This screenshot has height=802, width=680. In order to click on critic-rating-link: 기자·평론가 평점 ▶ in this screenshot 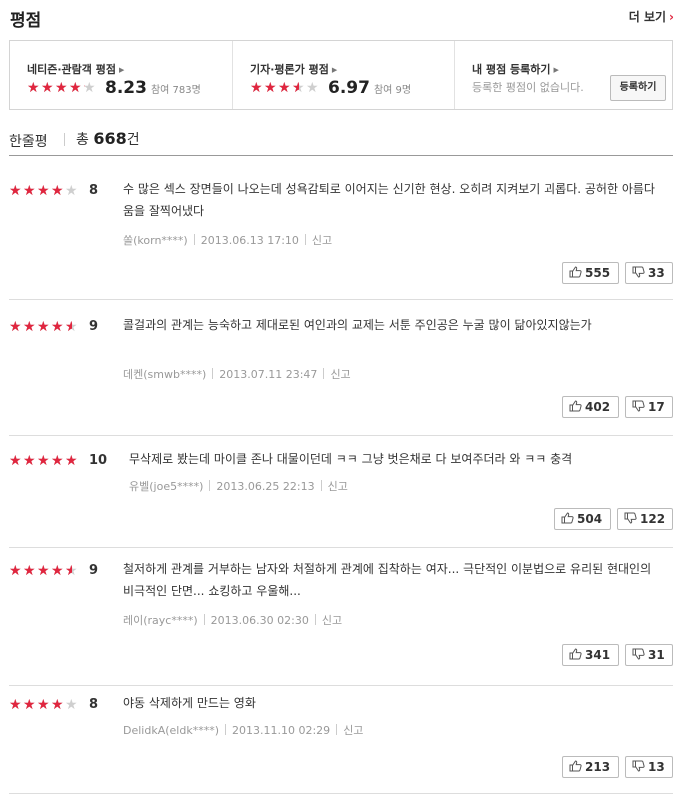, I will do `click(293, 69)`.